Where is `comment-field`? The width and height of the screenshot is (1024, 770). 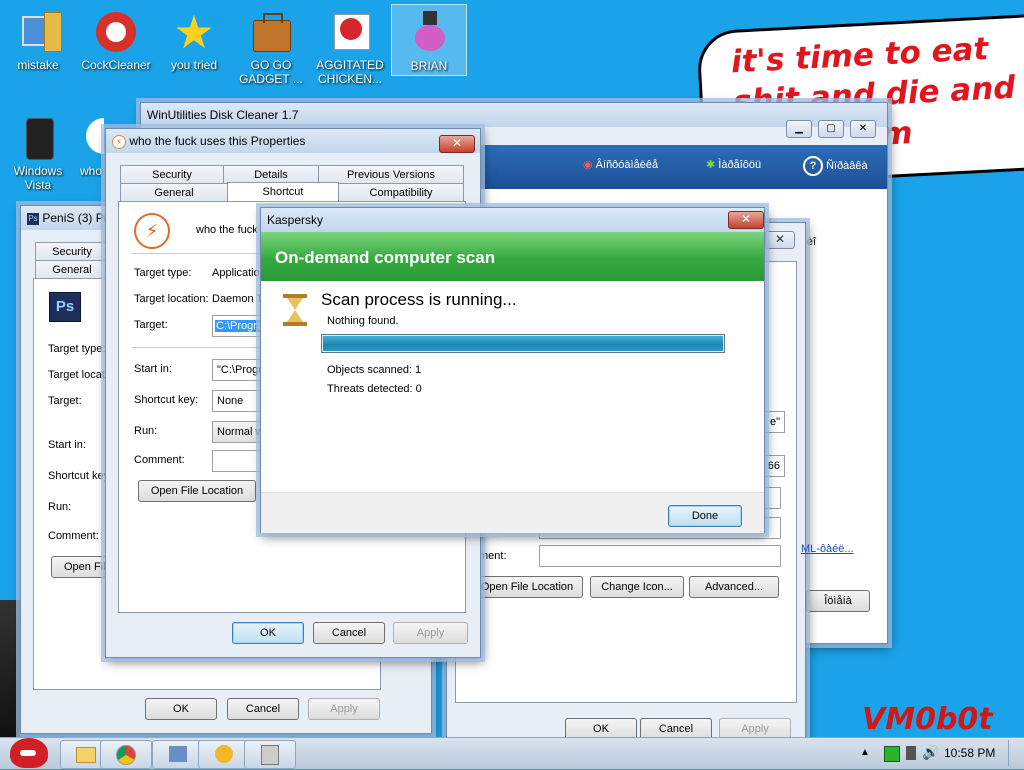 comment-field is located at coordinates (660, 556).